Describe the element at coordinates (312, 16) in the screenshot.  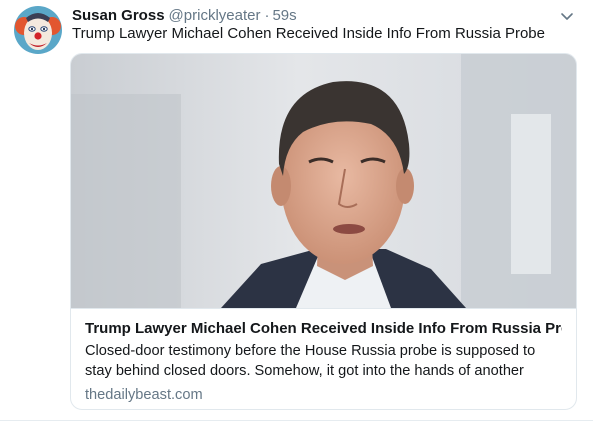
I see `tweet-header: Susan Gross @pricklyeater · 59s` at that location.